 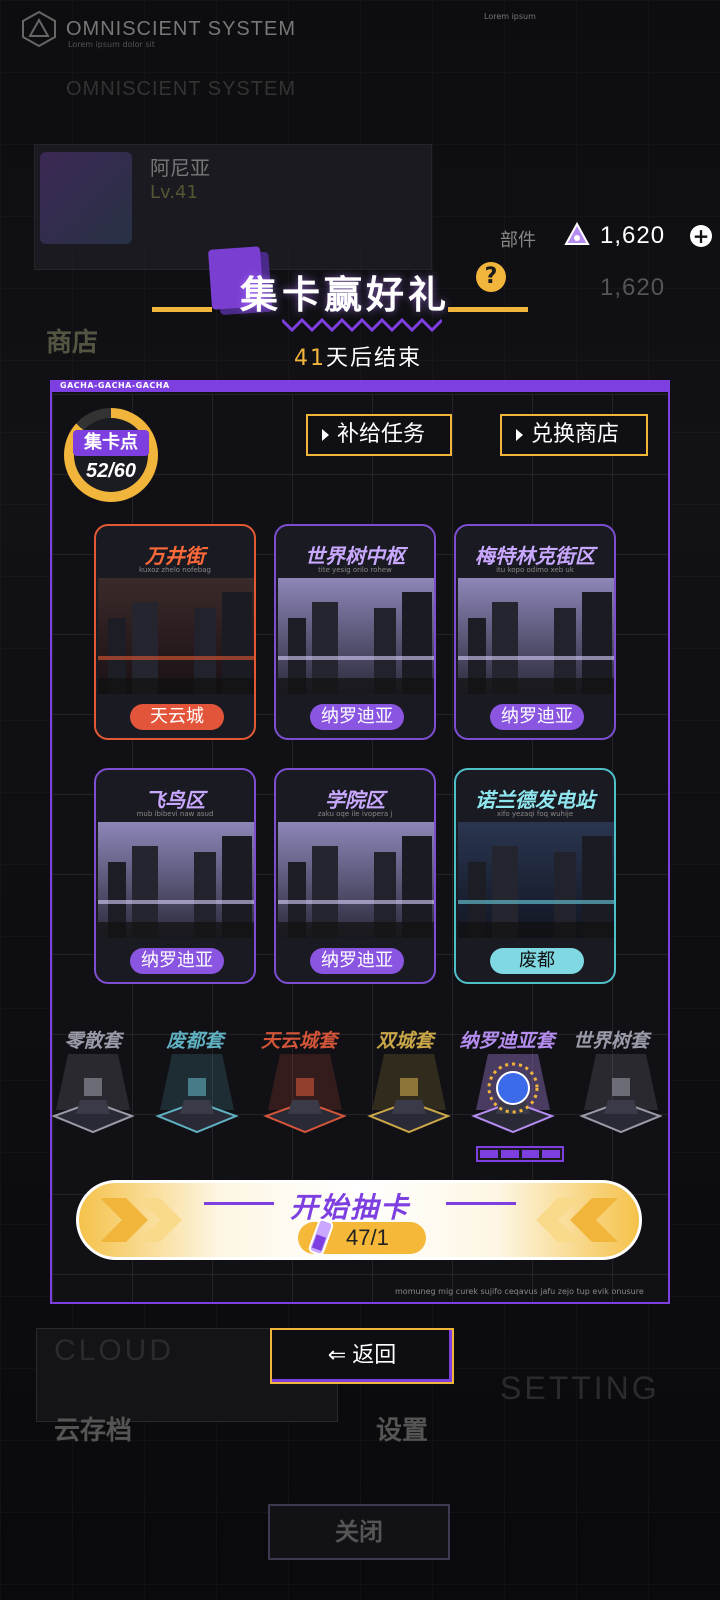 I want to click on cloud-label-cn: 云存档, so click(x=93, y=1431).